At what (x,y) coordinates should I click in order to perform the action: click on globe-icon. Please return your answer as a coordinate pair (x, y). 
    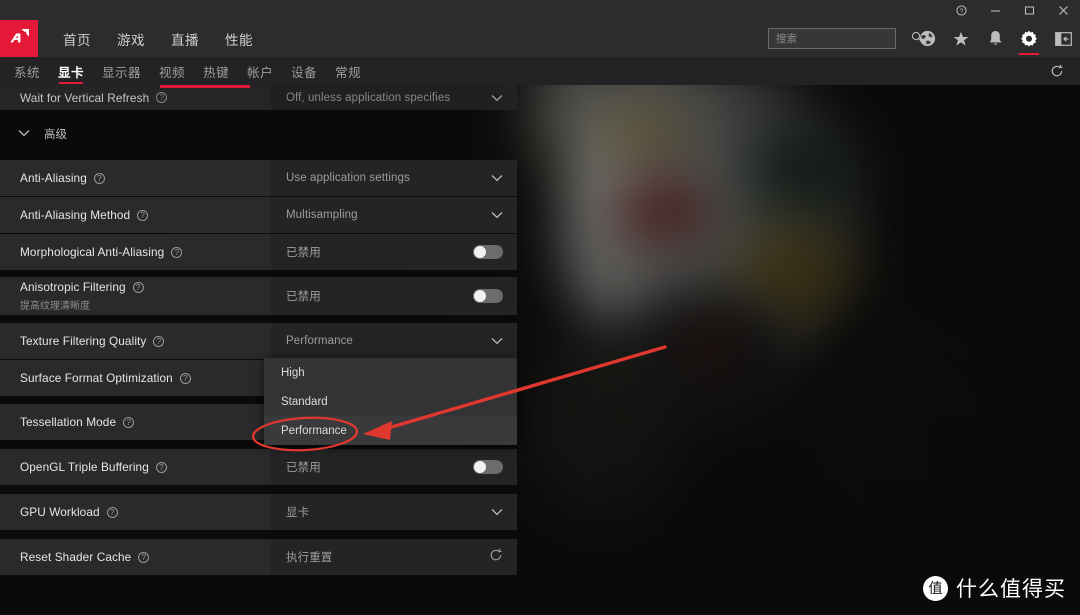
    Looking at the image, I should click on (927, 38).